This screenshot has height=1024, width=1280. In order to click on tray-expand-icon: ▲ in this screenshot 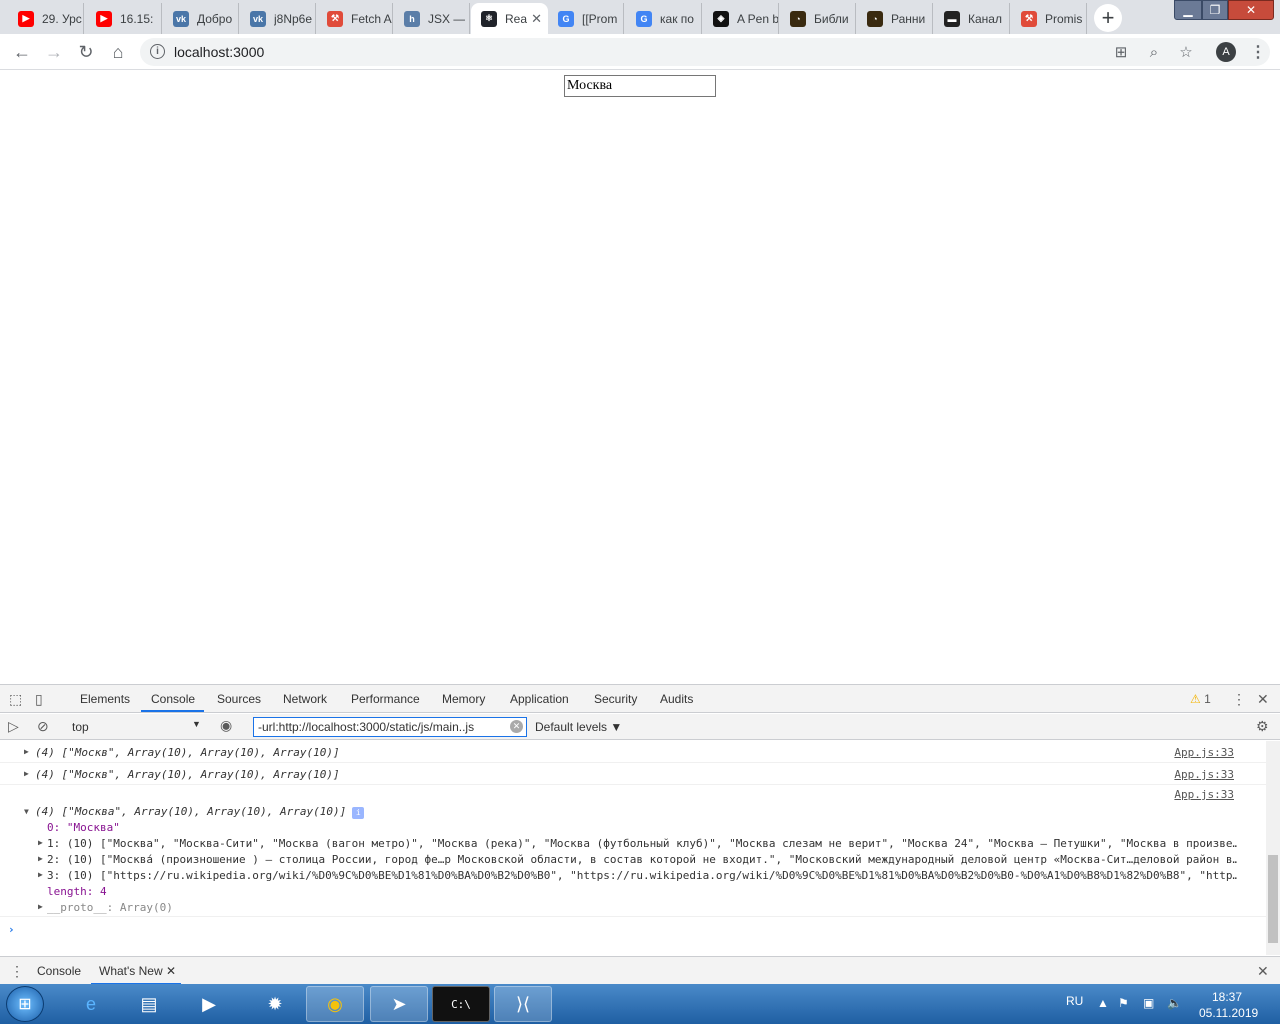, I will do `click(1103, 1003)`.